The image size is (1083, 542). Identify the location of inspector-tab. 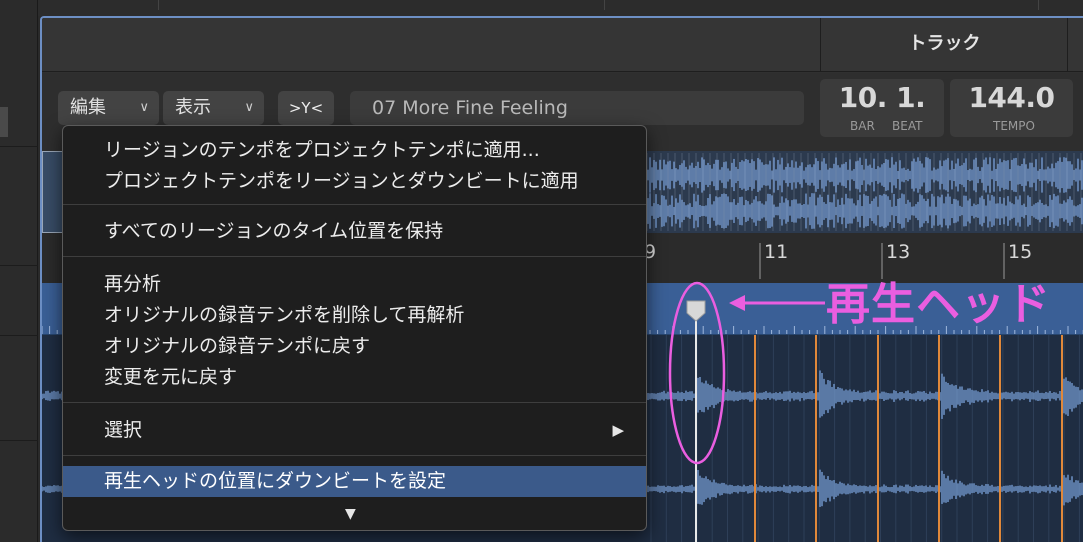
(4, 122).